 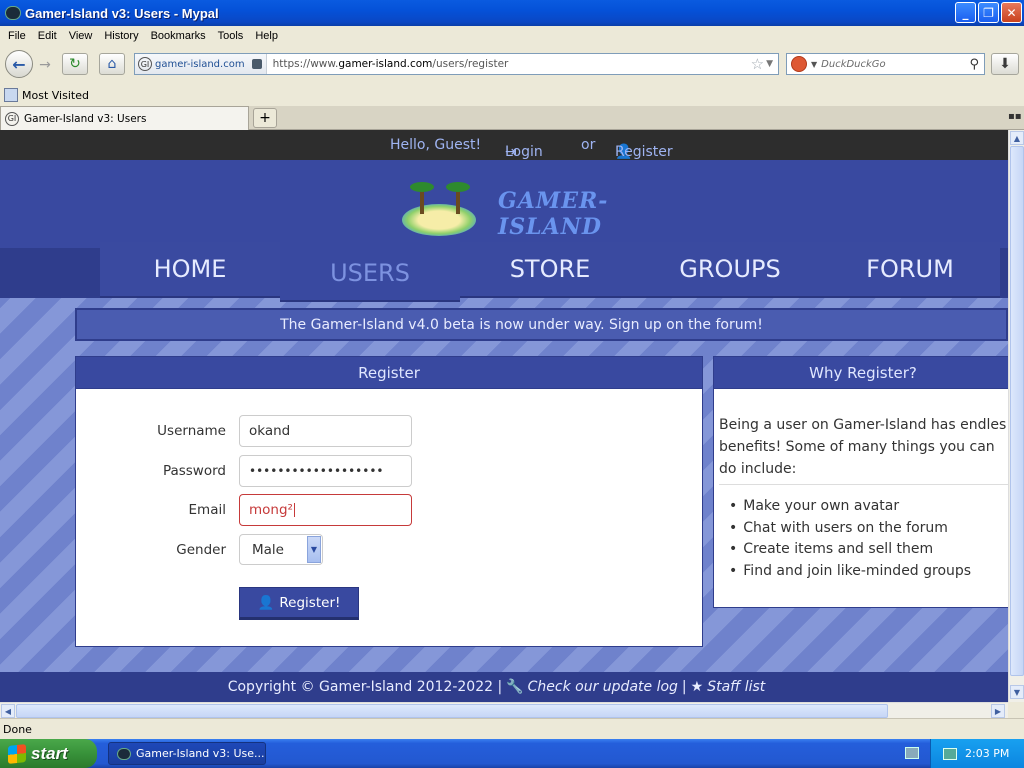 I want to click on duckduckgo-icon, so click(x=799, y=64).